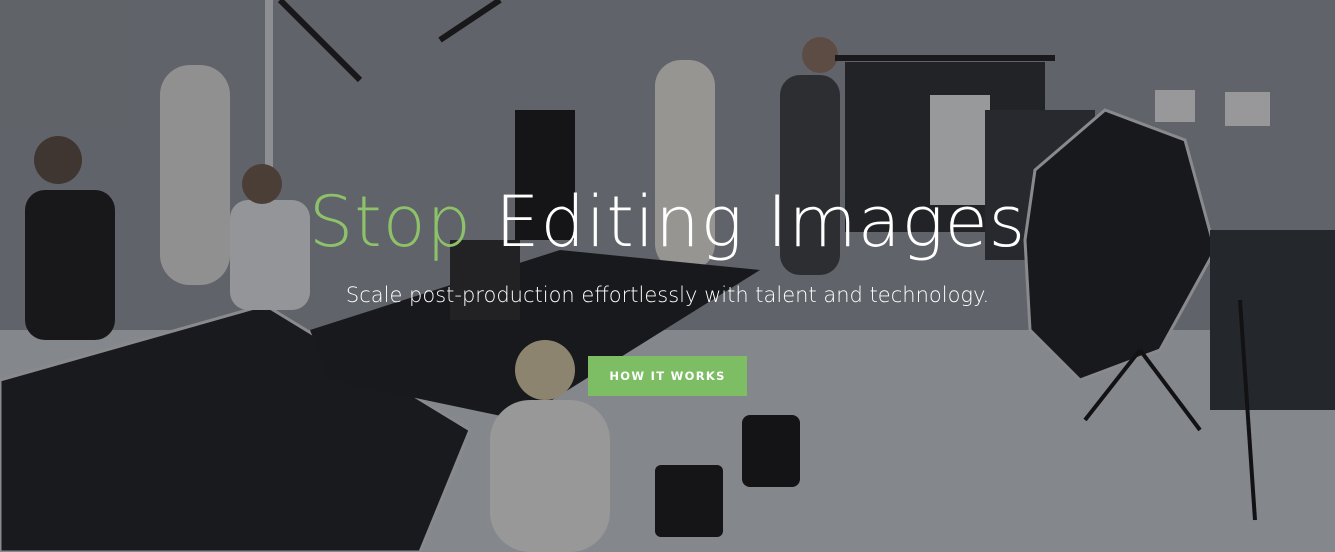 Image resolution: width=1335 pixels, height=552 pixels. I want to click on how-it-works-button: HOW IT WORKS, so click(667, 376).